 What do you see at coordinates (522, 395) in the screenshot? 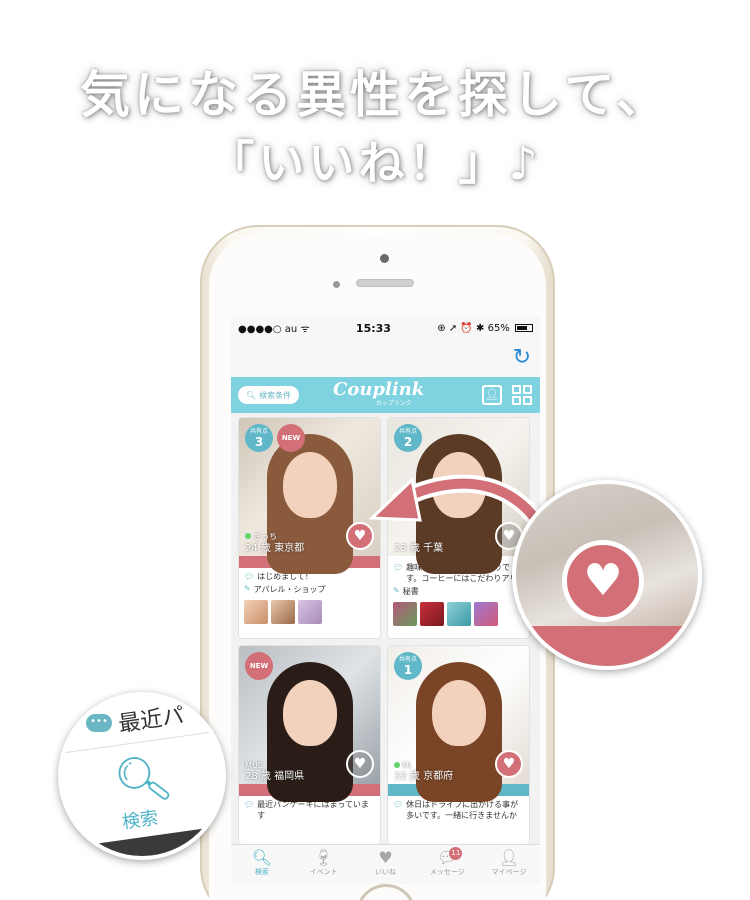
I see `grid-view-button` at bounding box center [522, 395].